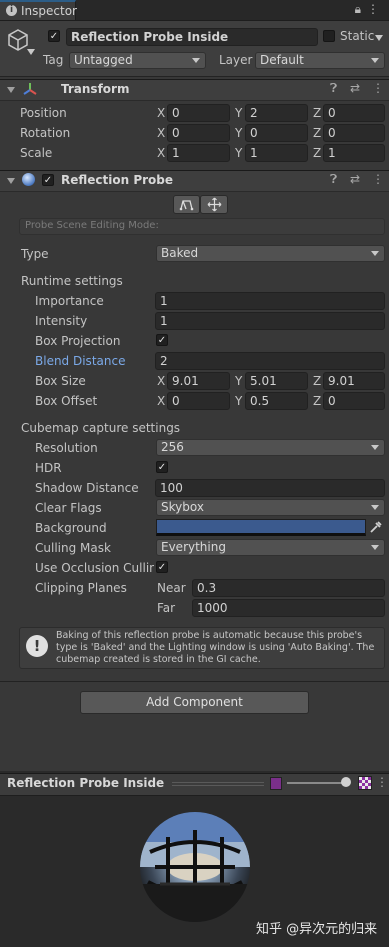 The height and width of the screenshot is (947, 389). I want to click on position-y-axis: Y, so click(239, 113).